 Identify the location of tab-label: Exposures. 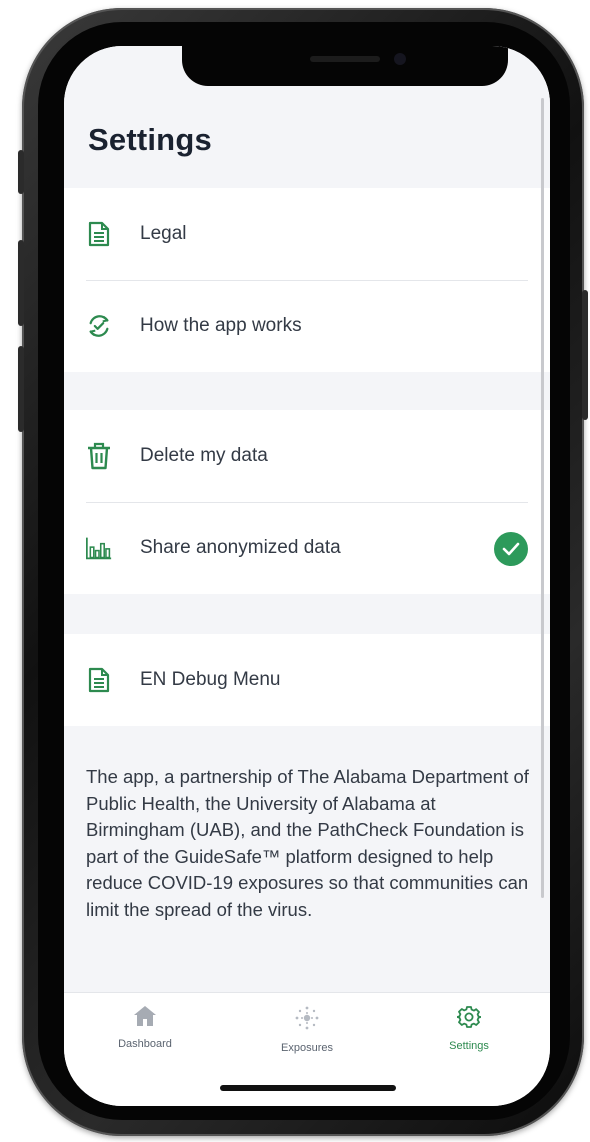
(307, 1048).